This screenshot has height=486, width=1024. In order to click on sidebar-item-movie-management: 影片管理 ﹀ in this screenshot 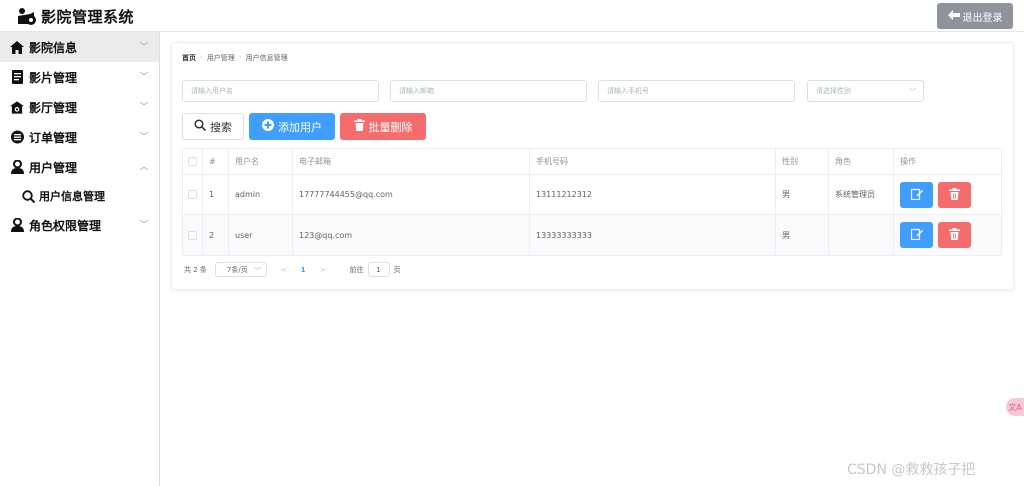, I will do `click(79, 77)`.